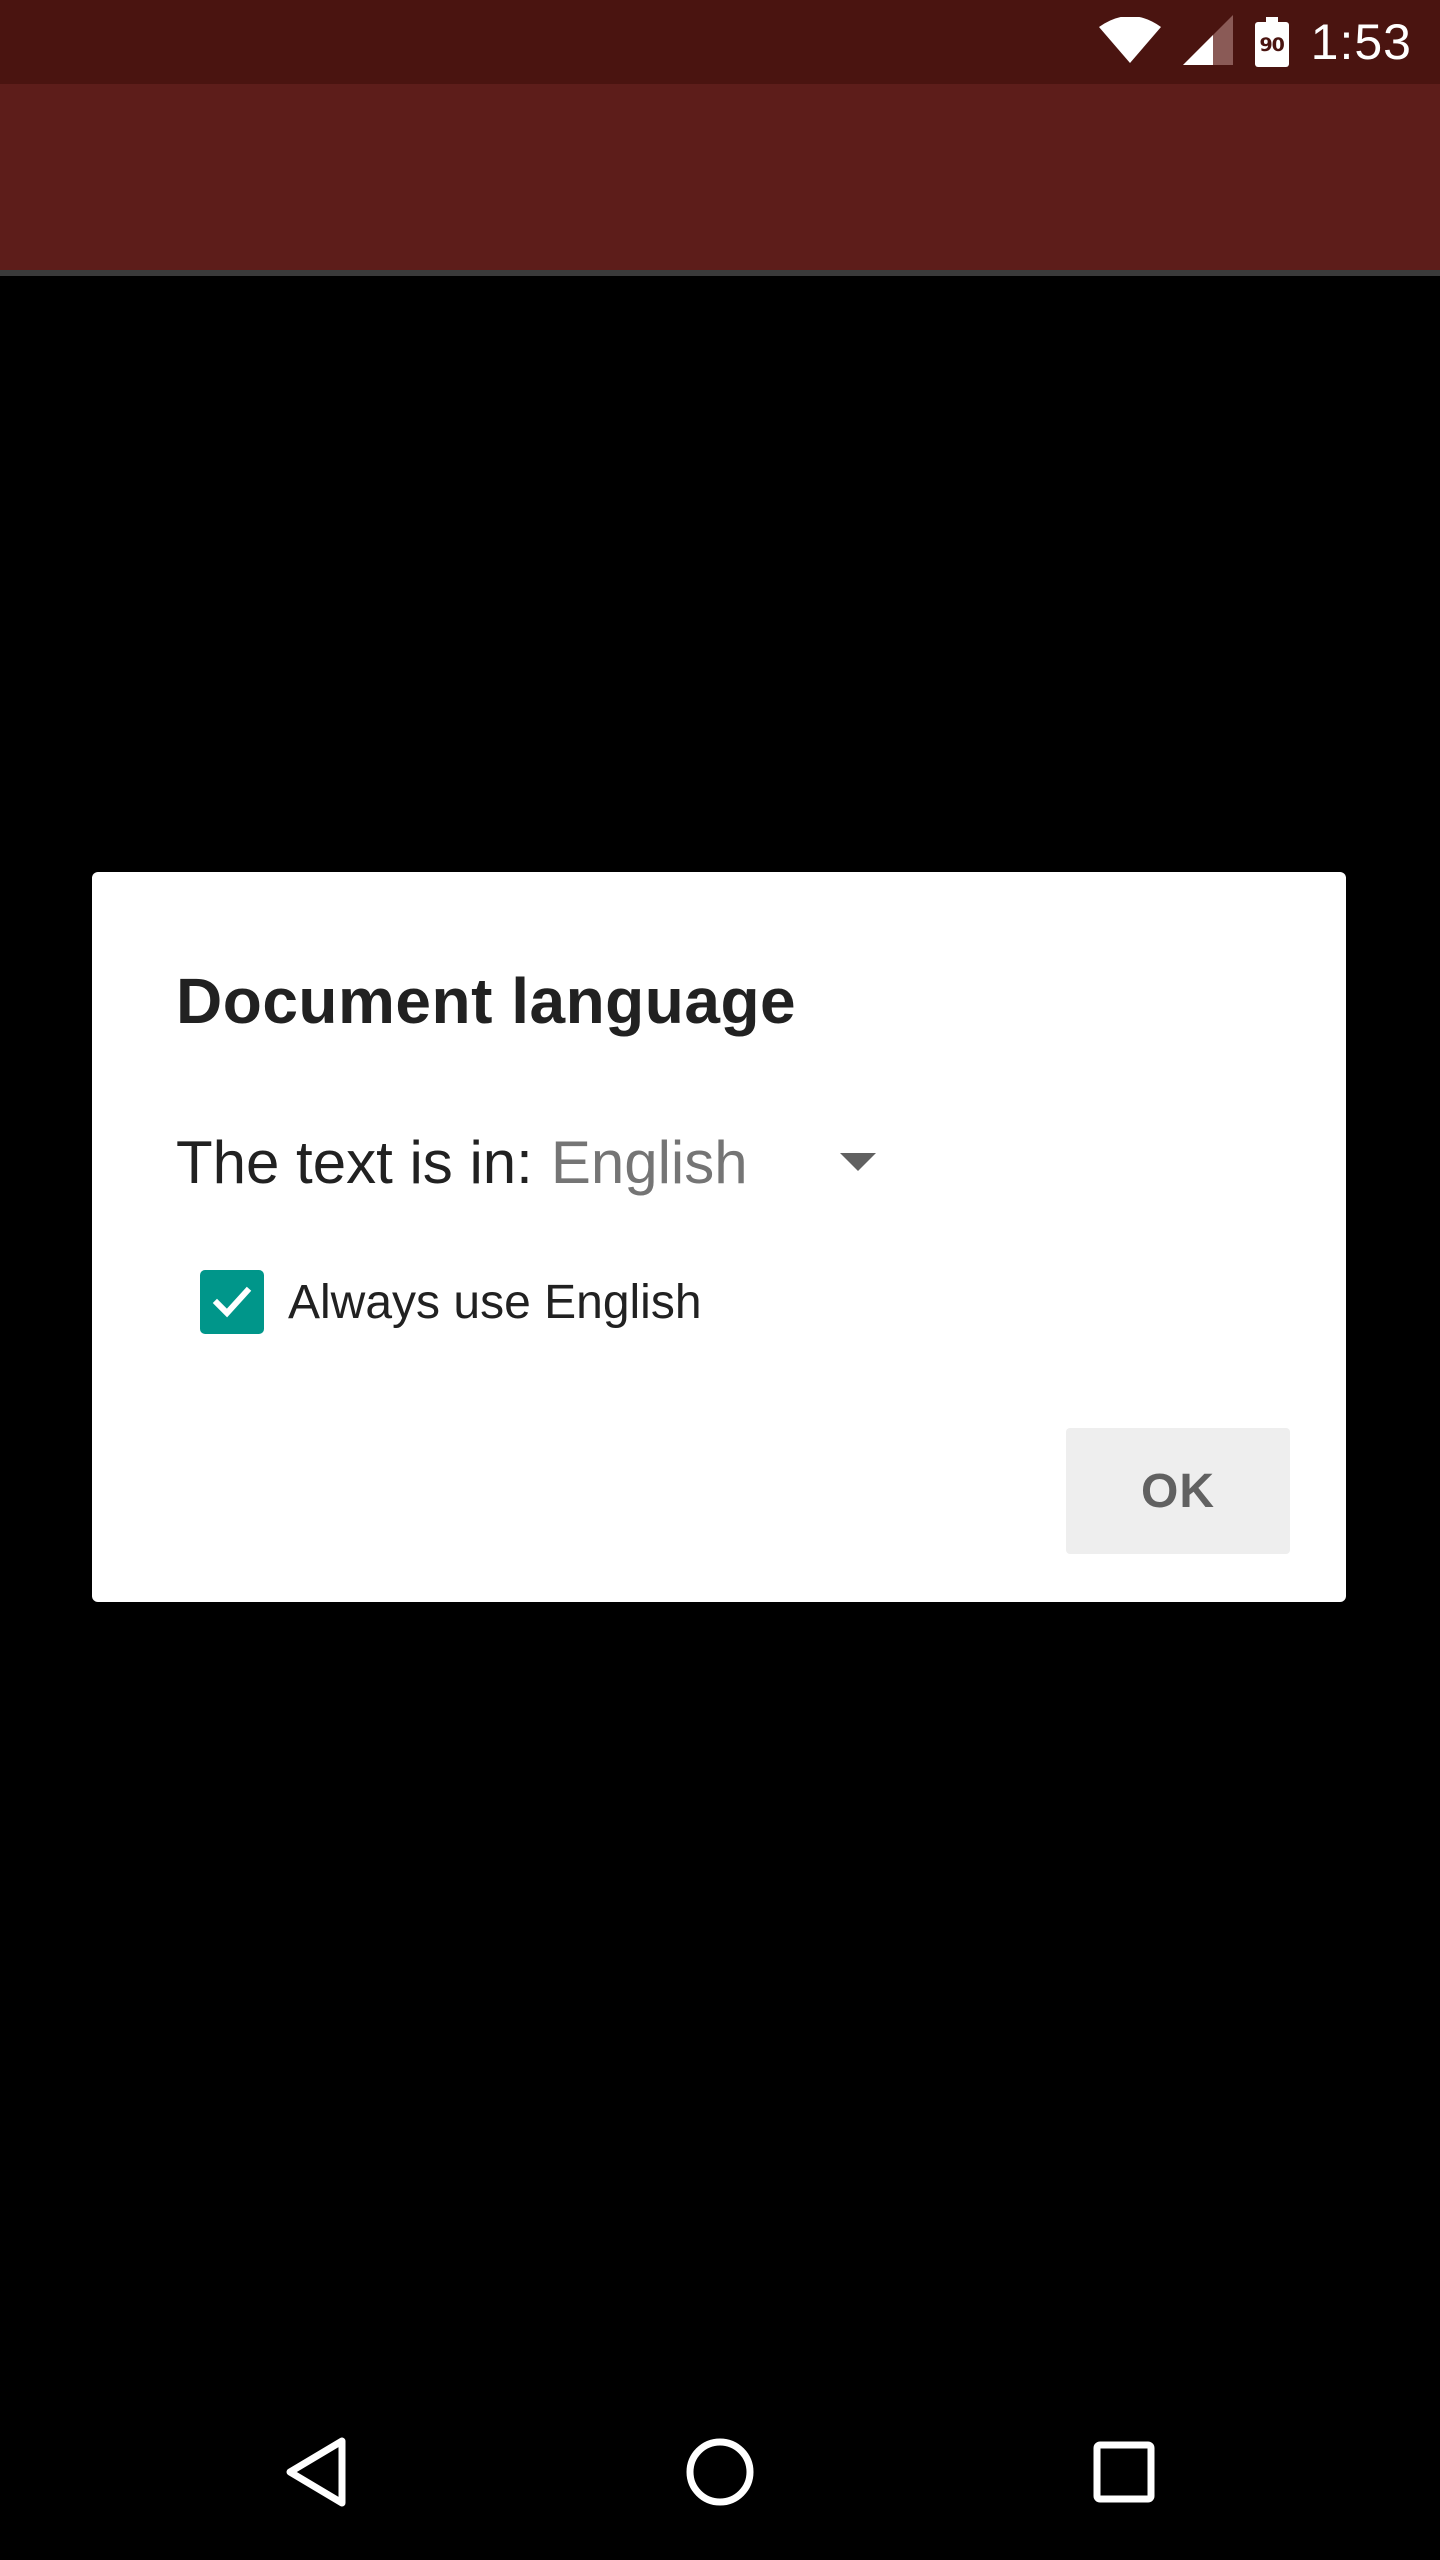 Image resolution: width=1440 pixels, height=2560 pixels. Describe the element at coordinates (354, 1162) in the screenshot. I see `language-label: The text is in:` at that location.